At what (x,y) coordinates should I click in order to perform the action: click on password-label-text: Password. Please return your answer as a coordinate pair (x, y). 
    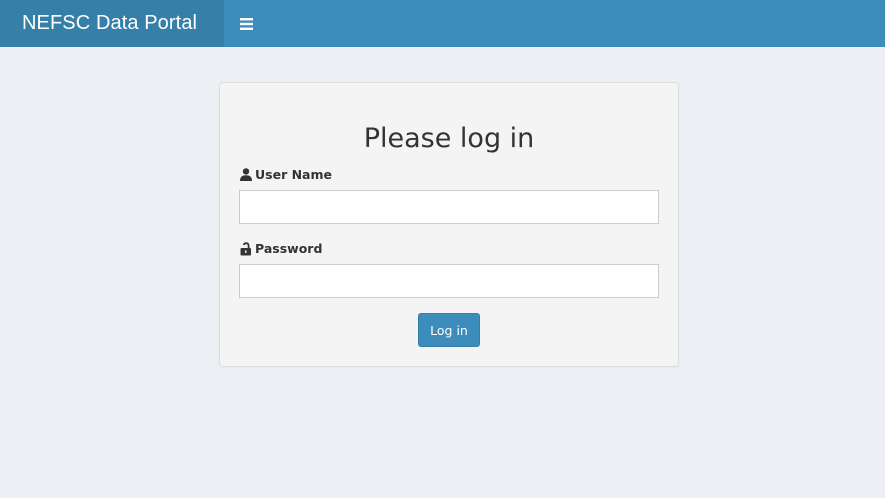
    Looking at the image, I should click on (289, 248).